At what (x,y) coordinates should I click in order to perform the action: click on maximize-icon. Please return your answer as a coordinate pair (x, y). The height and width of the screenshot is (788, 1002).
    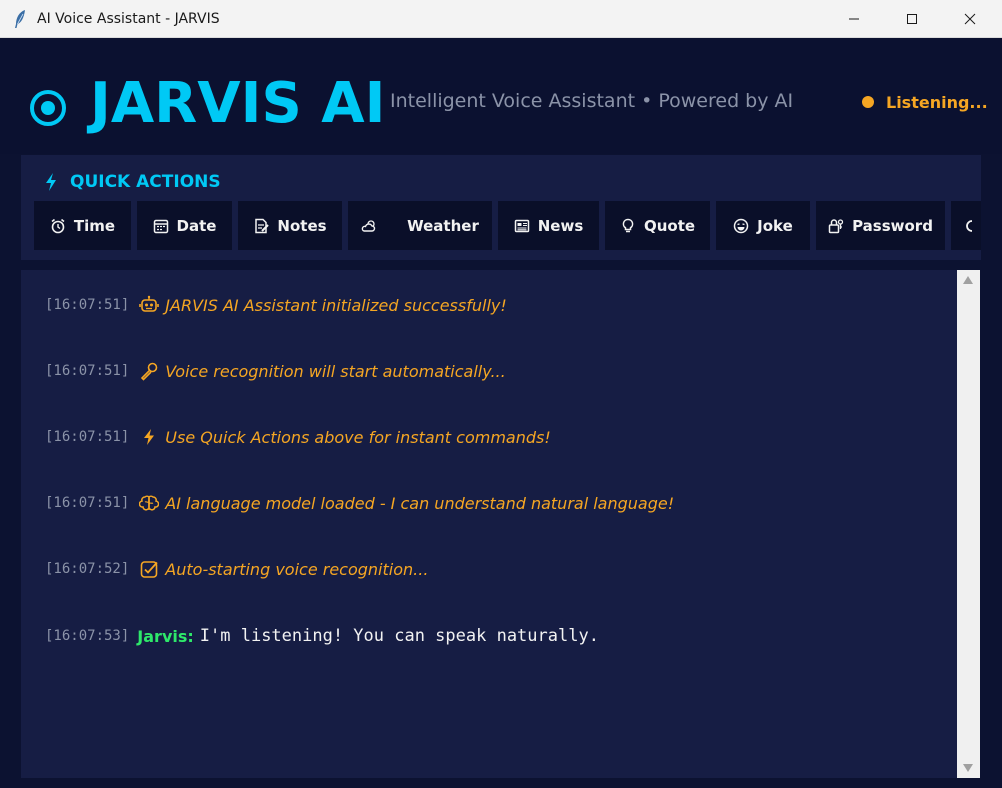
    Looking at the image, I should click on (912, 19).